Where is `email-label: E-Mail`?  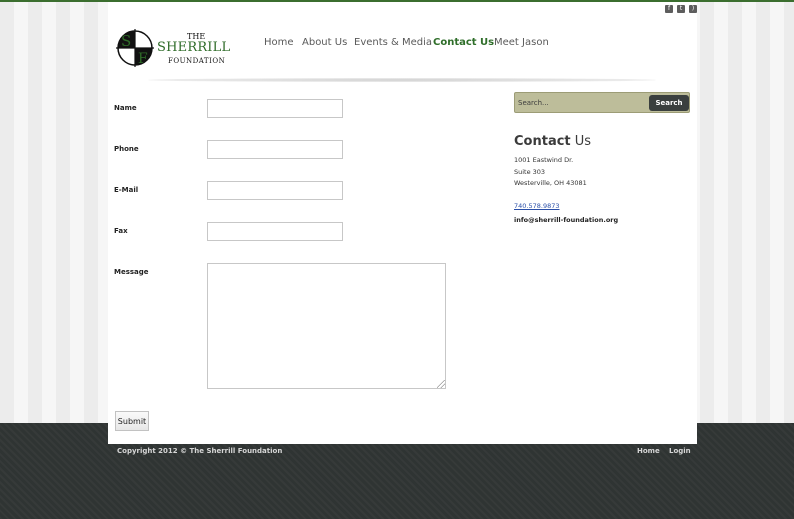
email-label: E-Mail is located at coordinates (126, 190).